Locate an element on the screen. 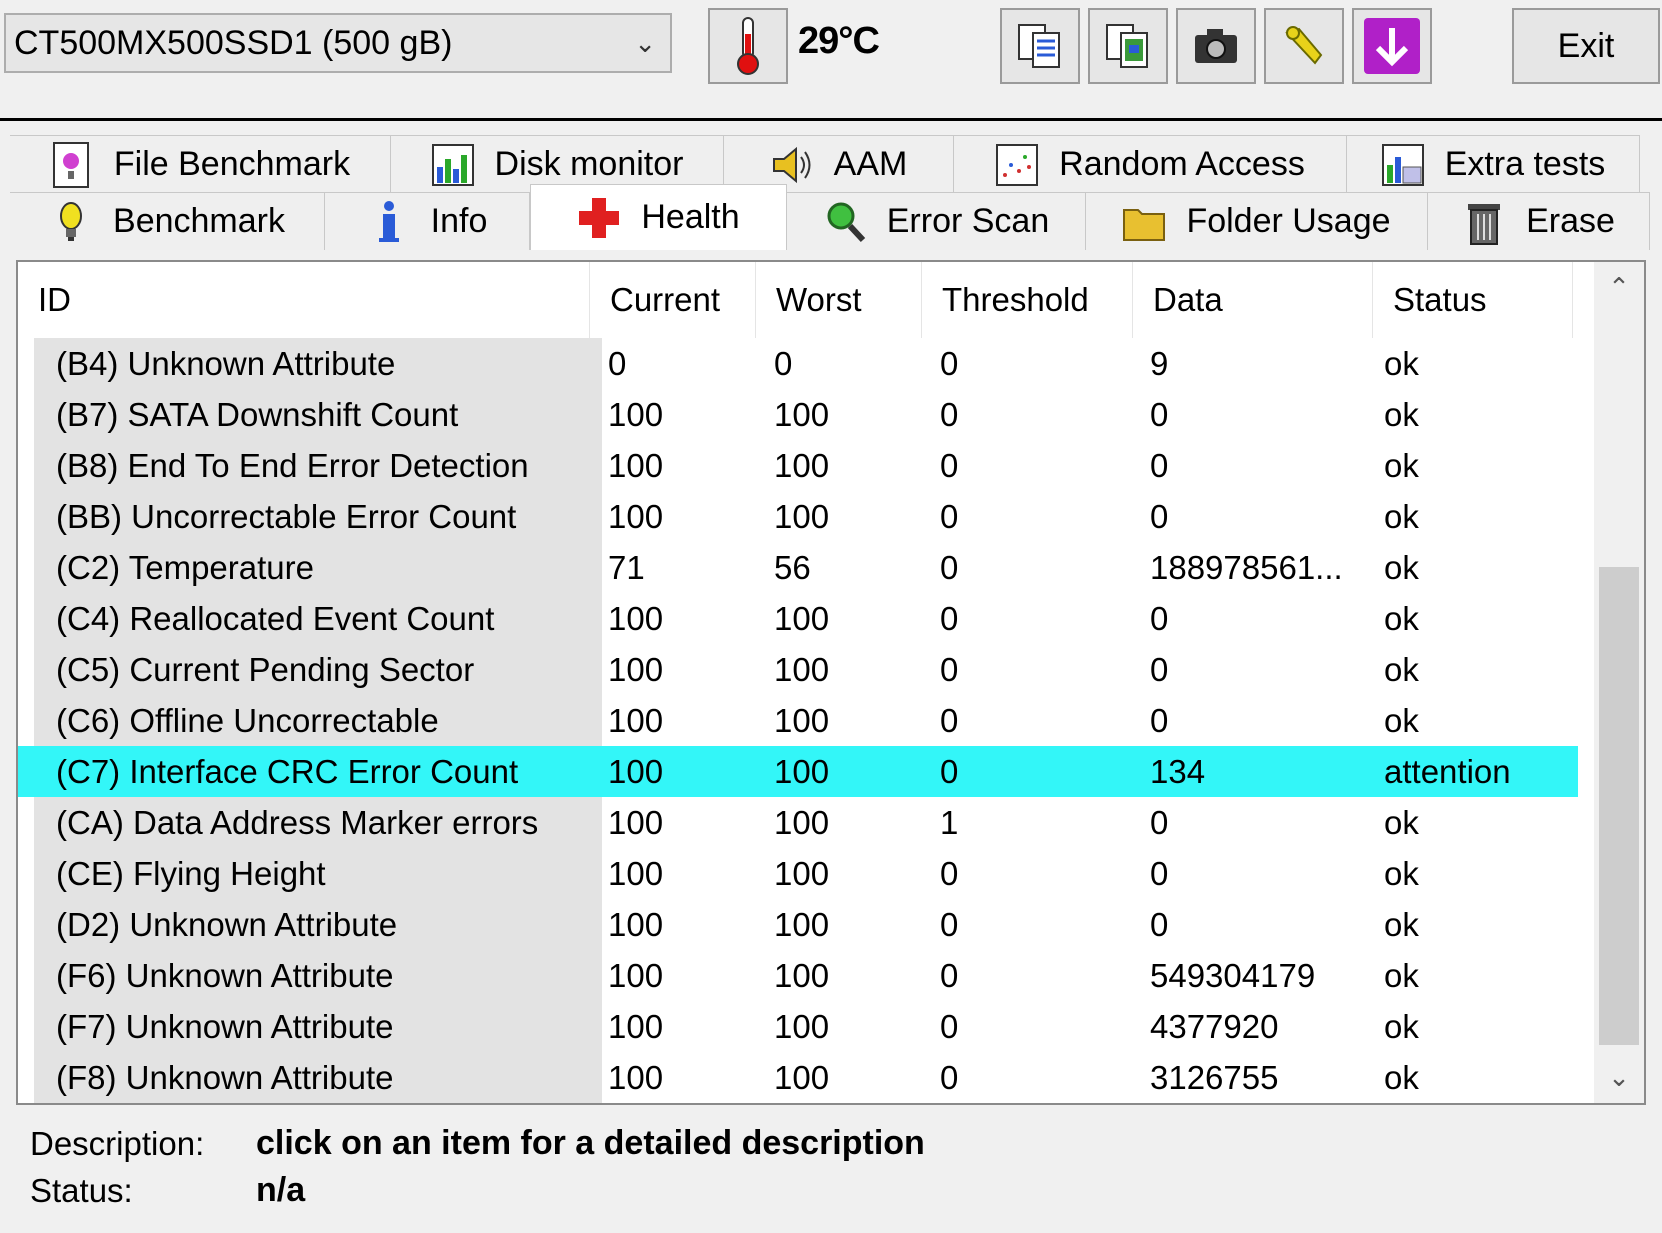 Image resolution: width=1662 pixels, height=1233 pixels. disk-monitor-icon is located at coordinates (452, 164).